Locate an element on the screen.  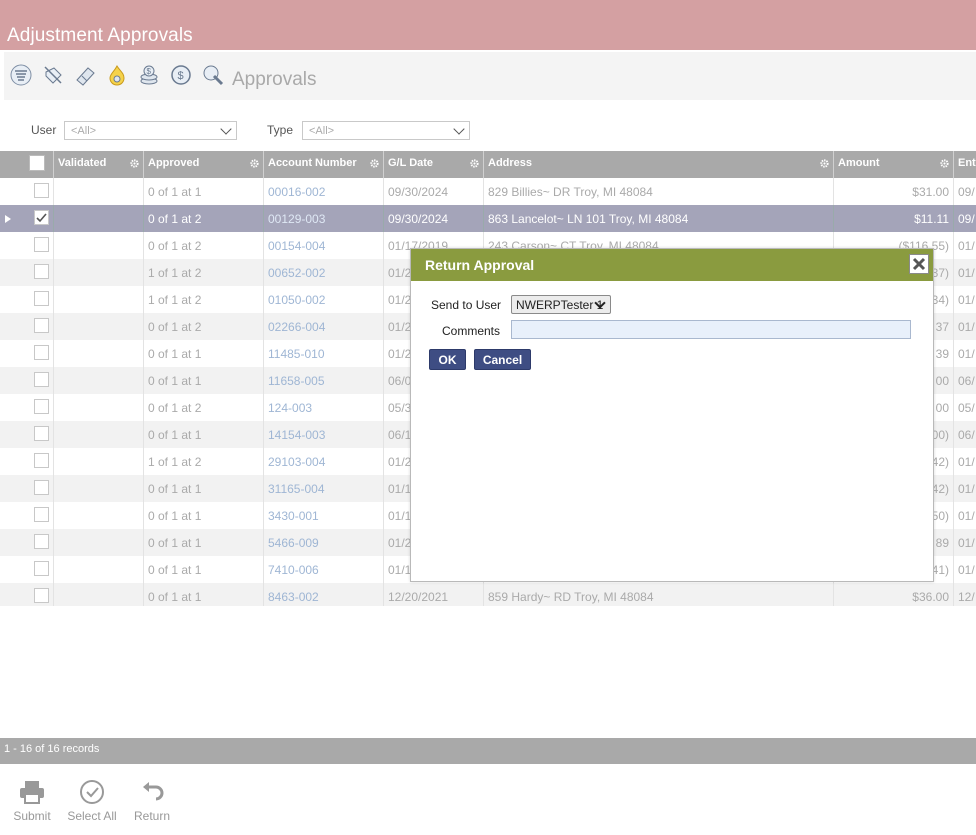
dialog-title: Return Approval is located at coordinates (480, 265).